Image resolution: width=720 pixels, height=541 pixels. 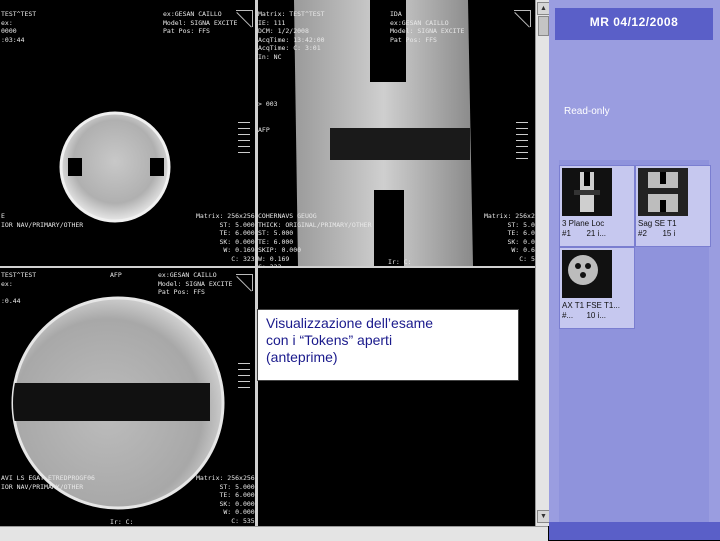 What do you see at coordinates (42, 220) in the screenshot?
I see `overlay-bottom-left-info: E IOR NAV/PRIMARY/OTHER` at bounding box center [42, 220].